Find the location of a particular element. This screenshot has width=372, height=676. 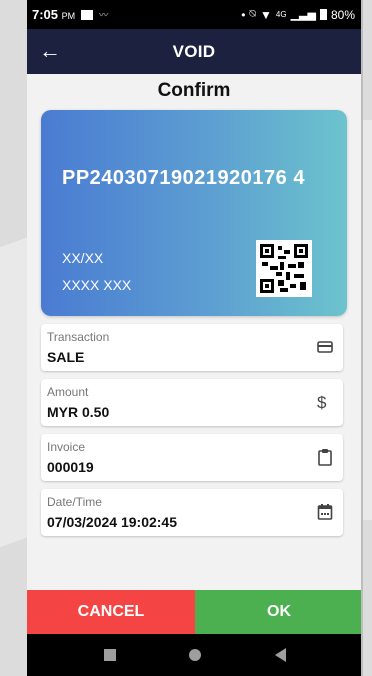

network-label: 4G is located at coordinates (281, 14).